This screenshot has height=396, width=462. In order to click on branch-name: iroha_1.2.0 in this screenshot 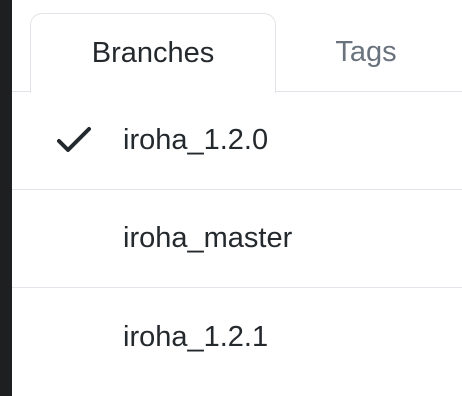, I will do `click(196, 140)`.